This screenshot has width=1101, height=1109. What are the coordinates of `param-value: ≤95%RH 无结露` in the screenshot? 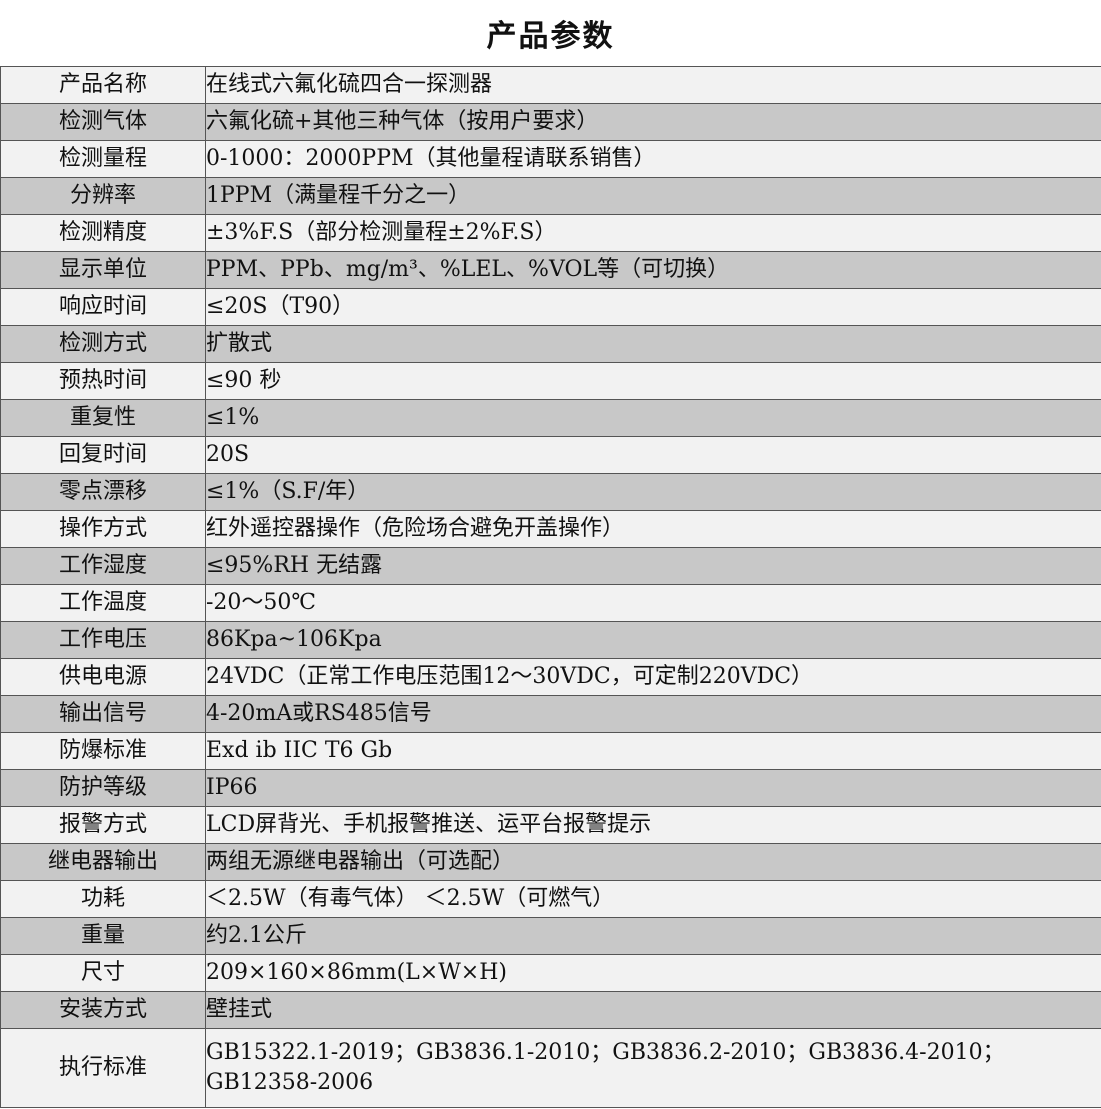 It's located at (653, 566).